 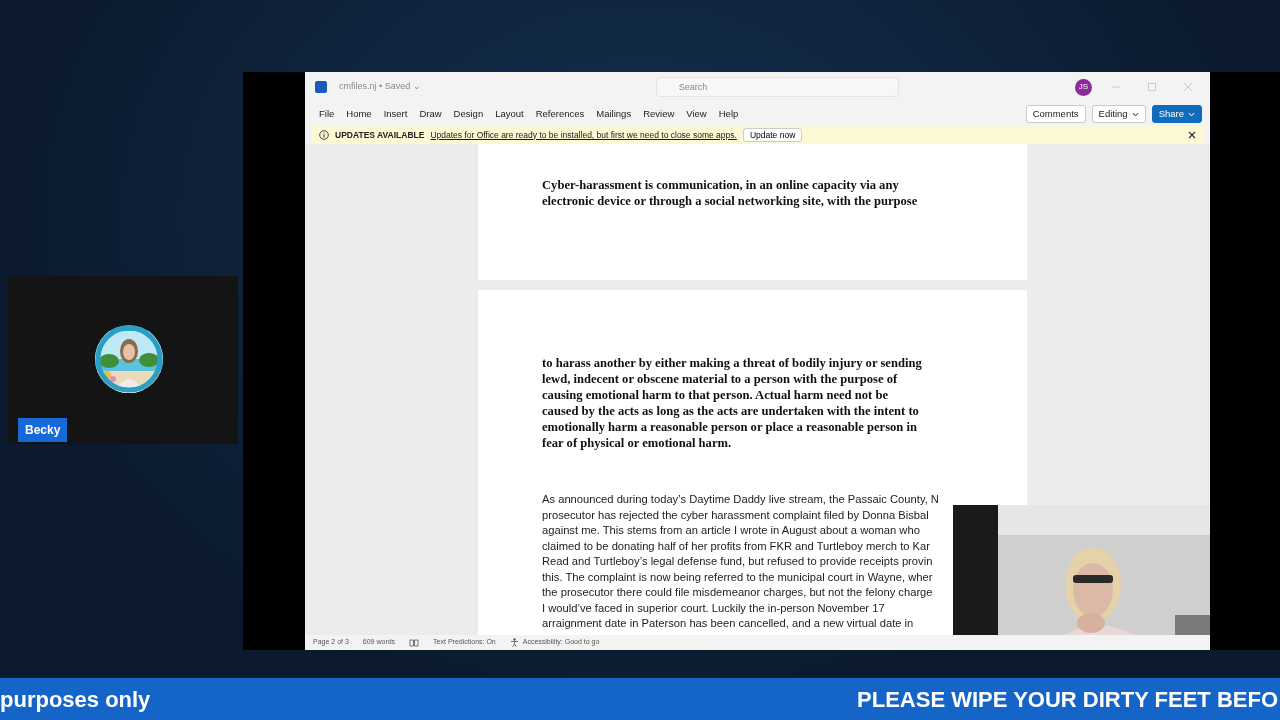 What do you see at coordinates (659, 114) in the screenshot?
I see `ribbon-tab: Review` at bounding box center [659, 114].